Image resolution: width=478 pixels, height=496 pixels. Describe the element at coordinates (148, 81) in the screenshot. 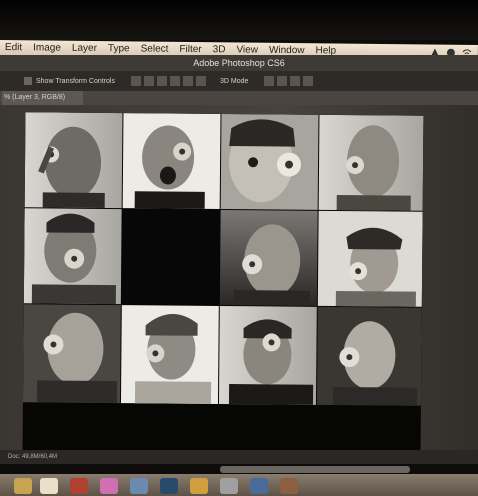

I see `align-middle-icon` at that location.